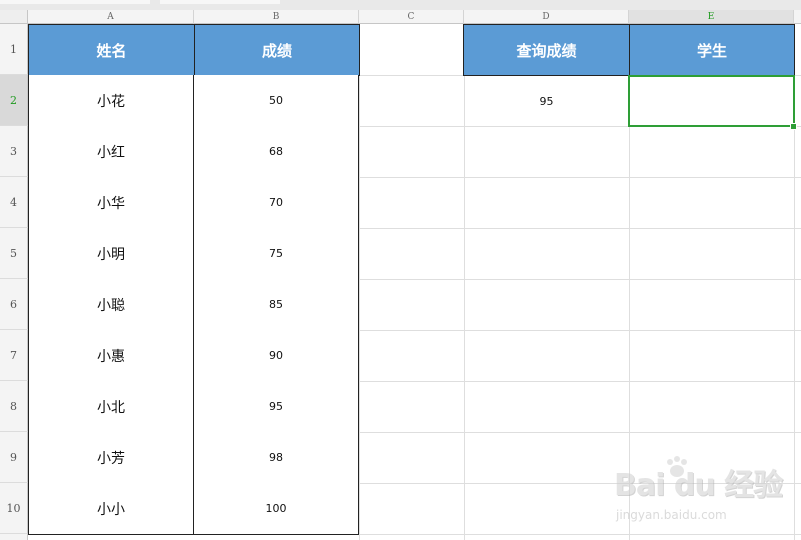  I want to click on cell-b5: 75, so click(276, 254).